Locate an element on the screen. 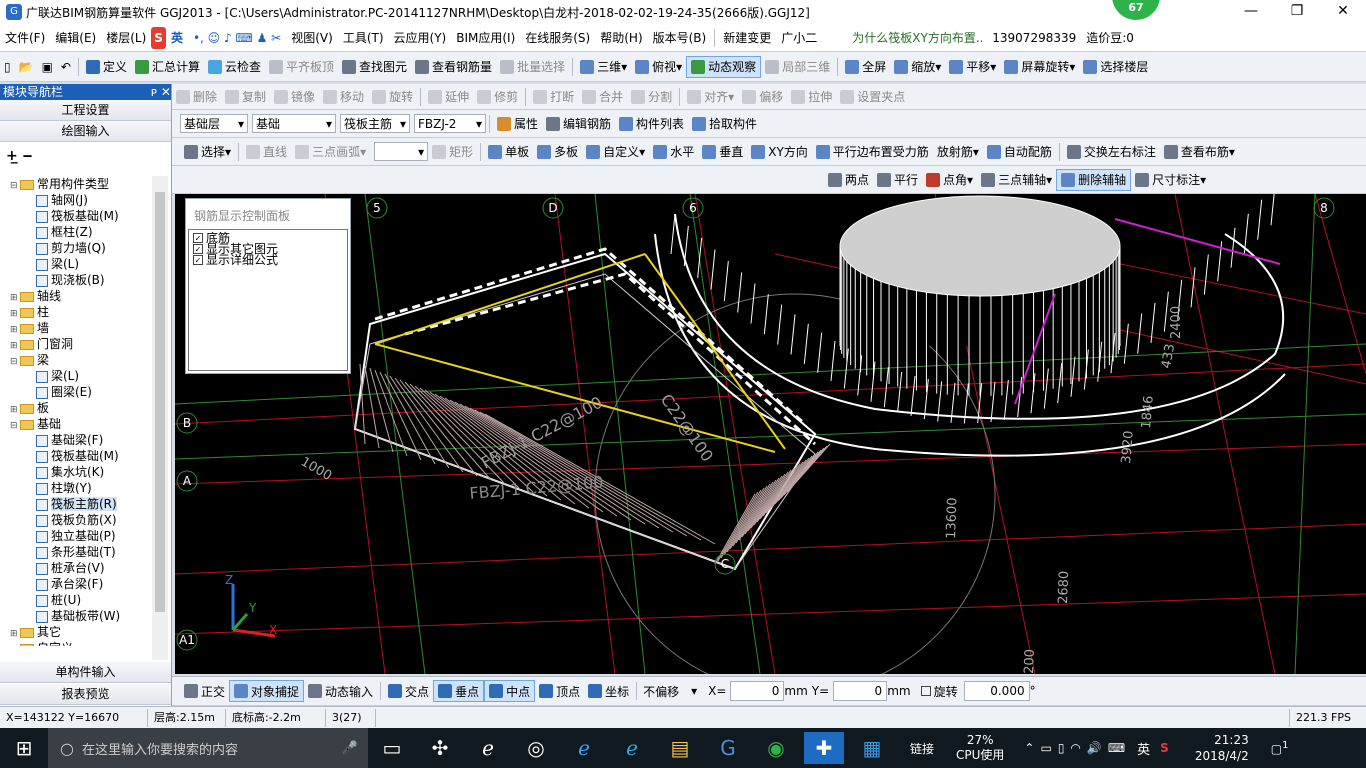  cpu-meter: 27% CPU使用 is located at coordinates (980, 748).